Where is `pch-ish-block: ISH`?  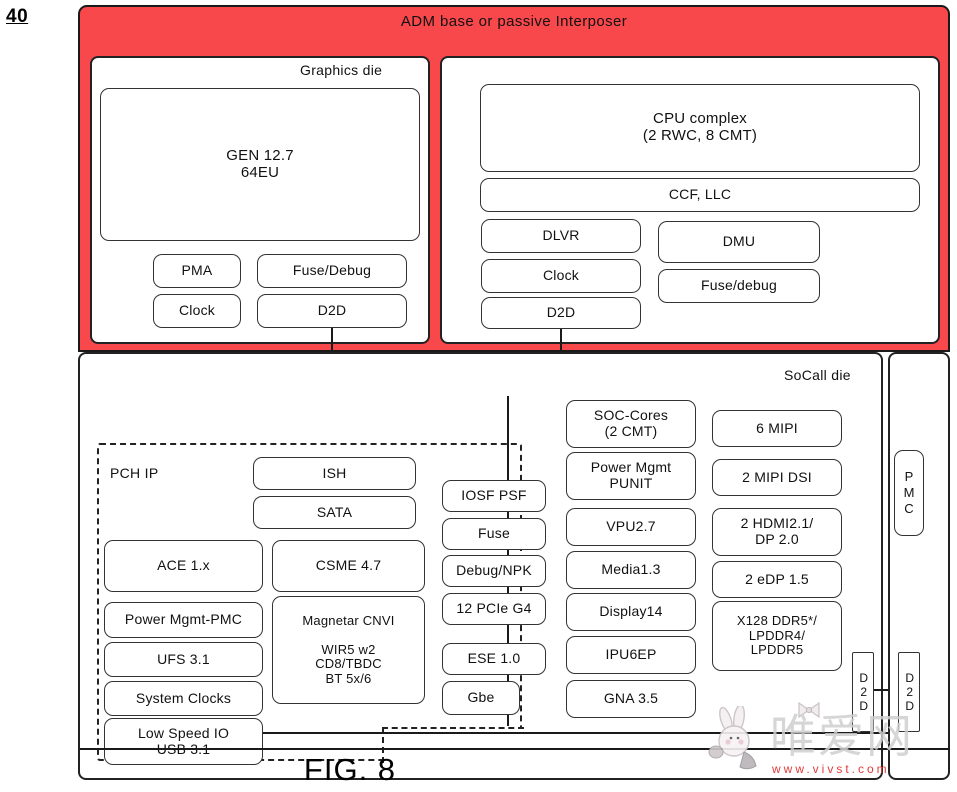
pch-ish-block: ISH is located at coordinates (334, 473).